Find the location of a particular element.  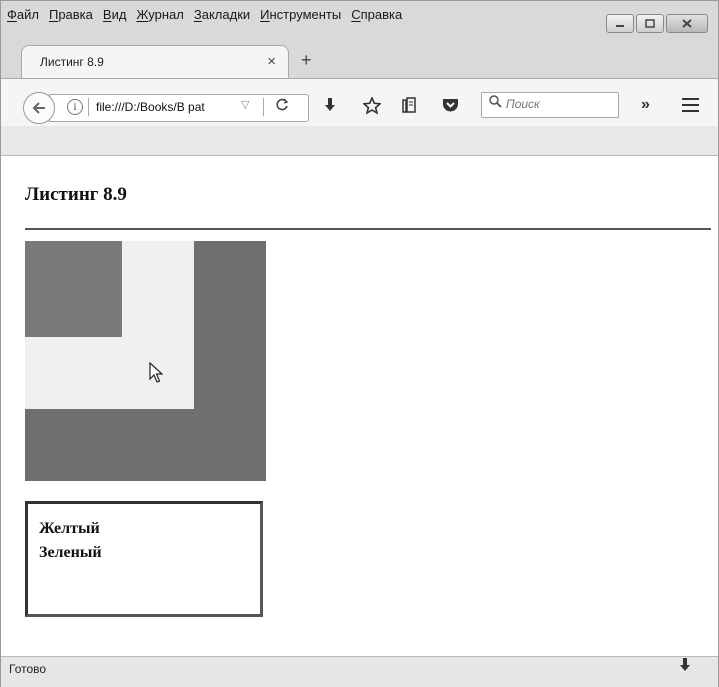

pocket-icon is located at coordinates (450, 107).